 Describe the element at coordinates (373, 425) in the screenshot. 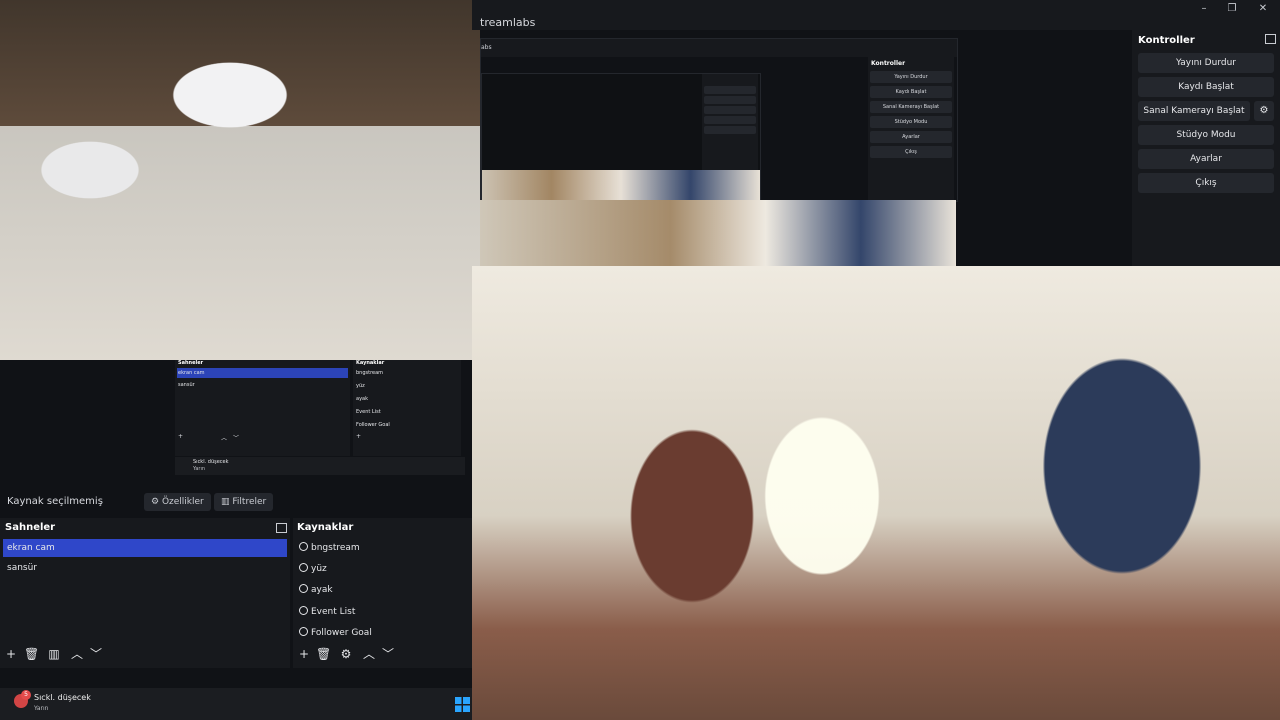

I see `mini-source-item: Follower Goal` at that location.